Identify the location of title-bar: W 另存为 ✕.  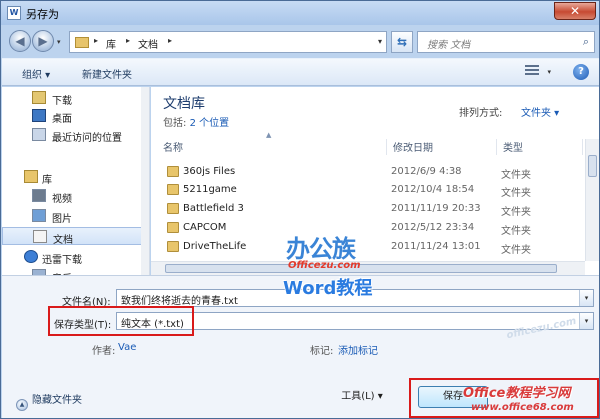
(300, 13).